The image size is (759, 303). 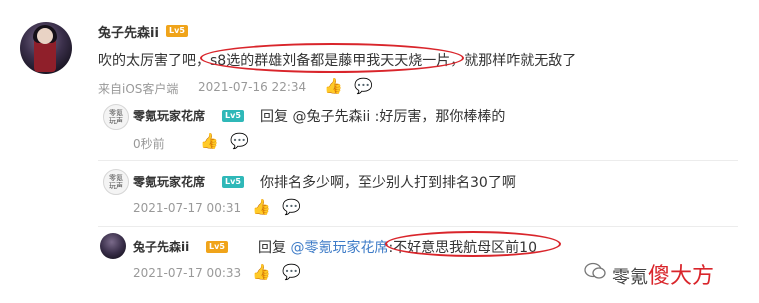 What do you see at coordinates (187, 273) in the screenshot?
I see `reply-time: 2021-07-17 00:33` at bounding box center [187, 273].